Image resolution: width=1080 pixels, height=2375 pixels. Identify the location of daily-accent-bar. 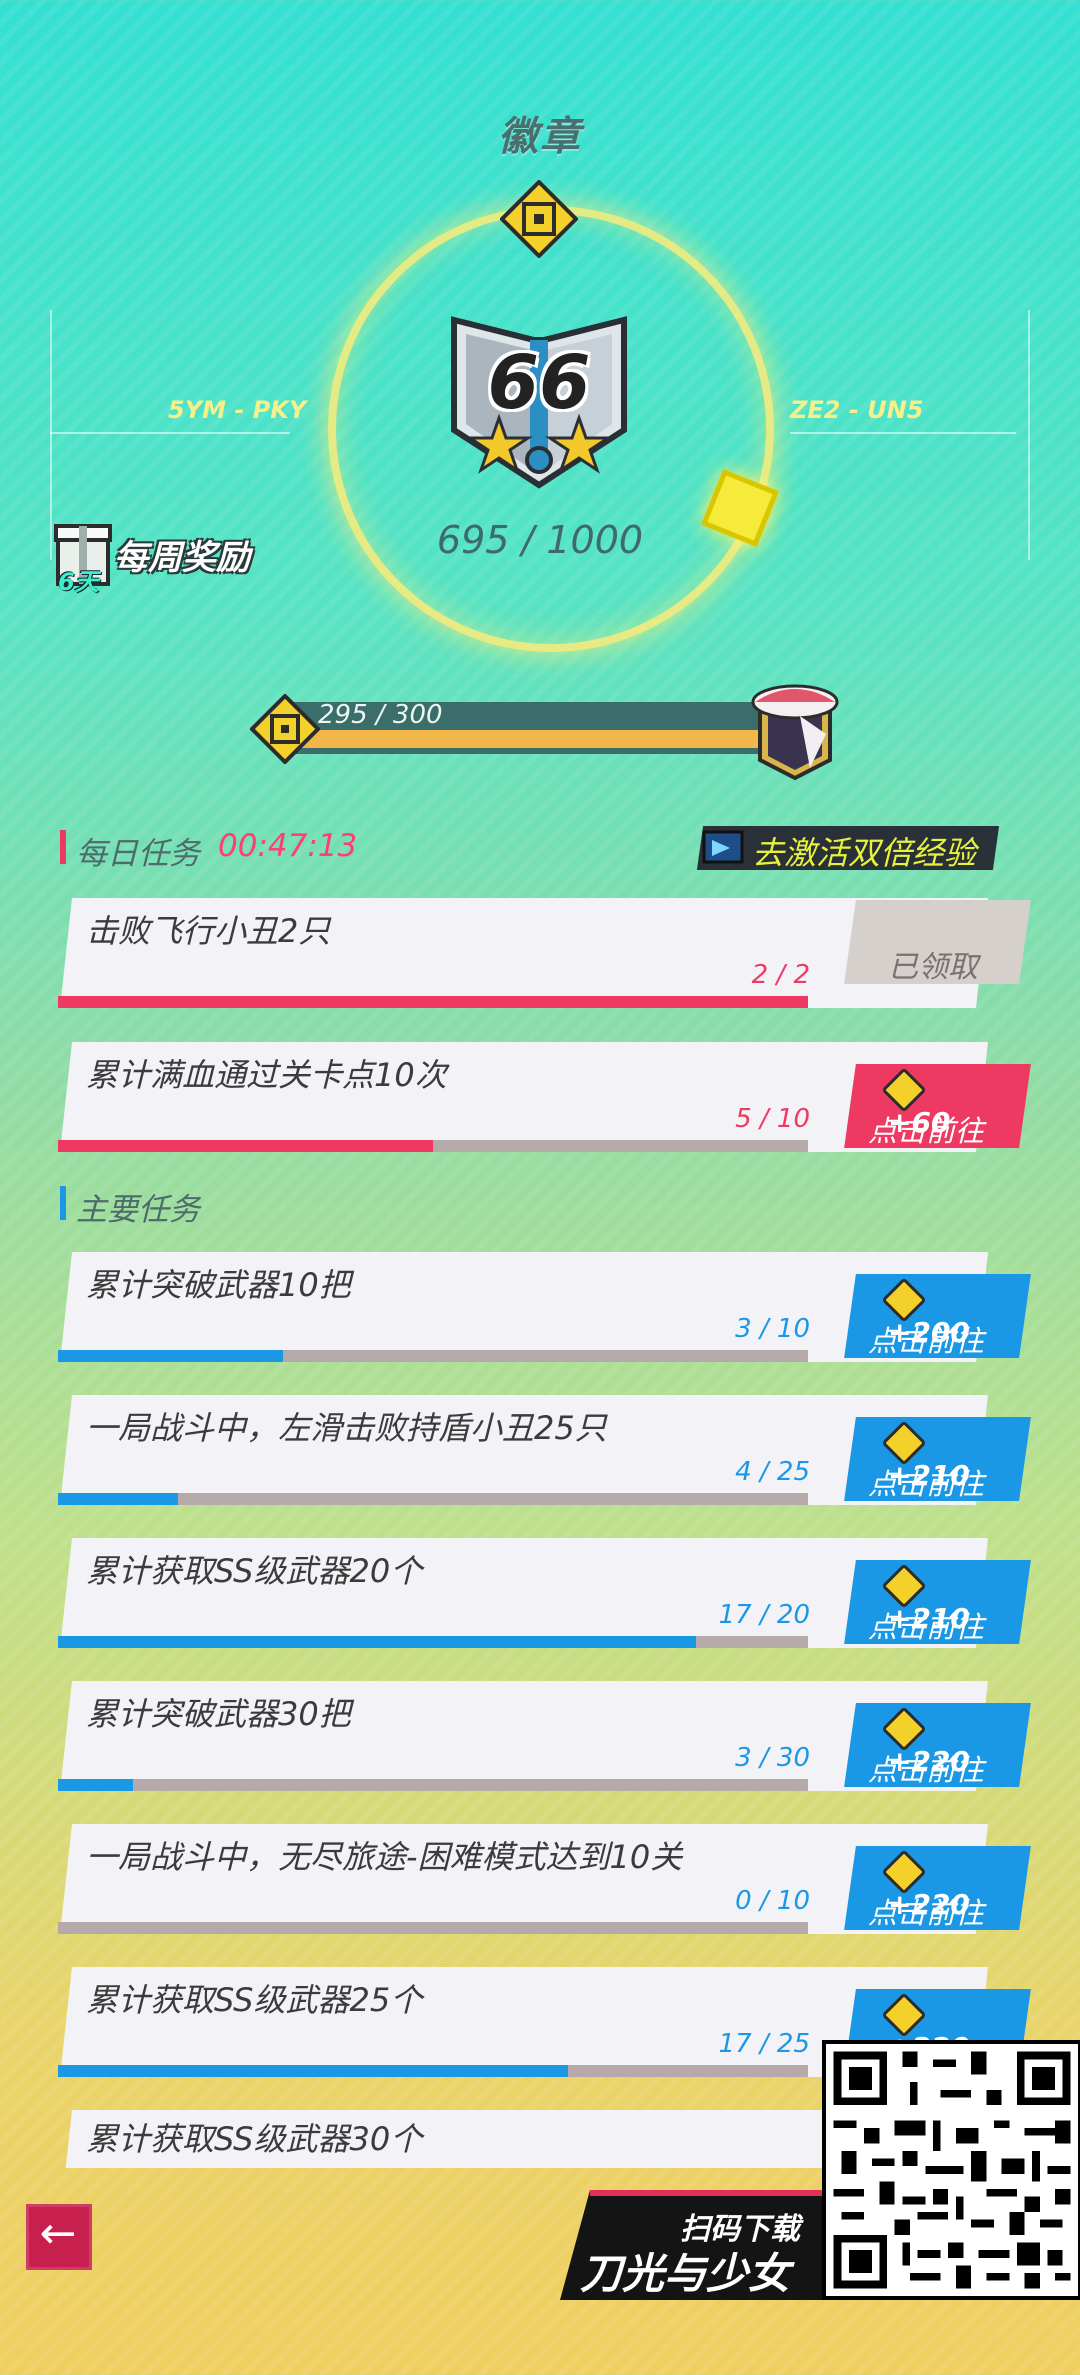
(63, 847).